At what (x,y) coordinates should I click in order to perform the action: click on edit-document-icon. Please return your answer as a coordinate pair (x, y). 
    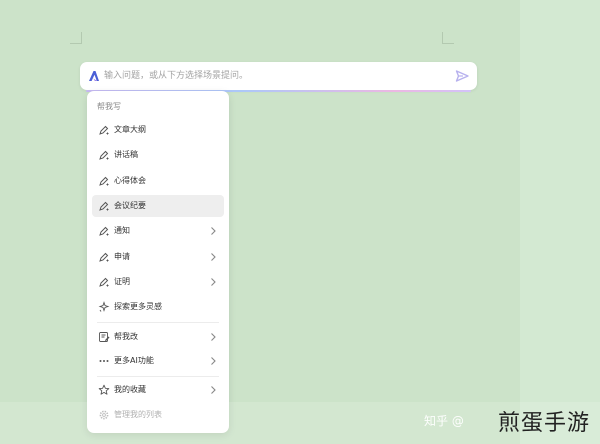
    Looking at the image, I should click on (104, 337).